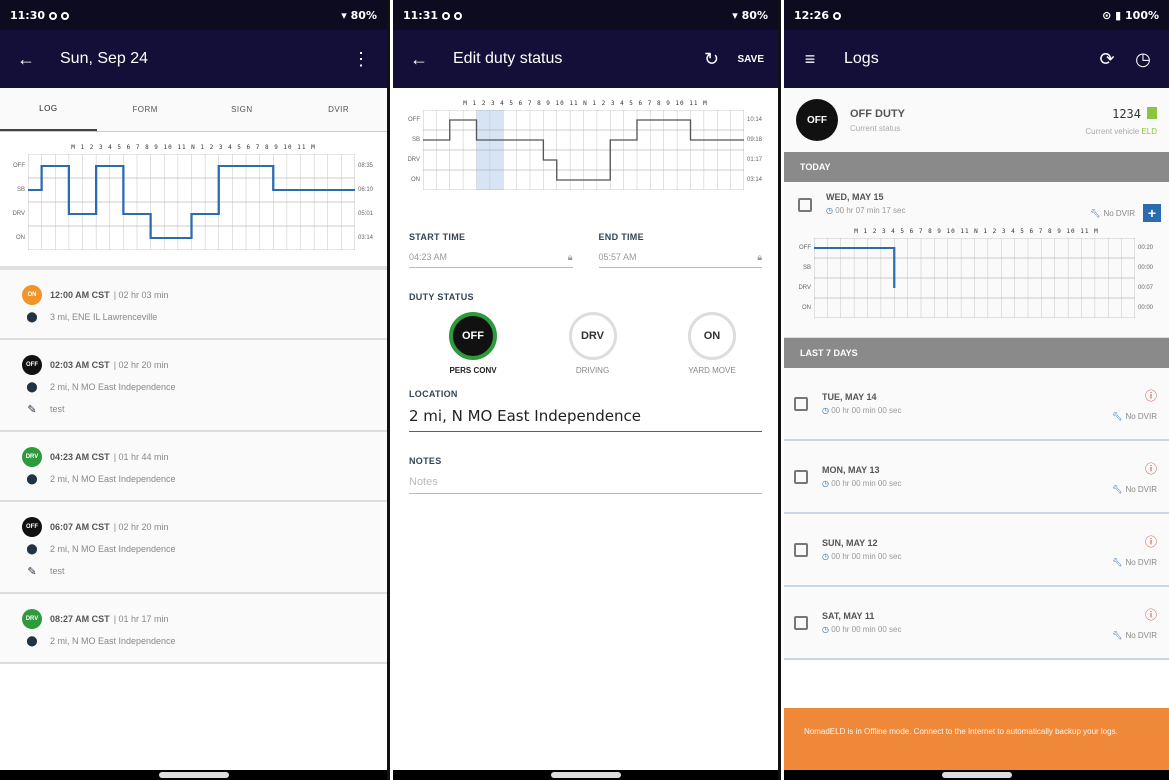 This screenshot has height=780, width=1169. I want to click on section-last-7-days: LAST 7 DAYS, so click(976, 353).